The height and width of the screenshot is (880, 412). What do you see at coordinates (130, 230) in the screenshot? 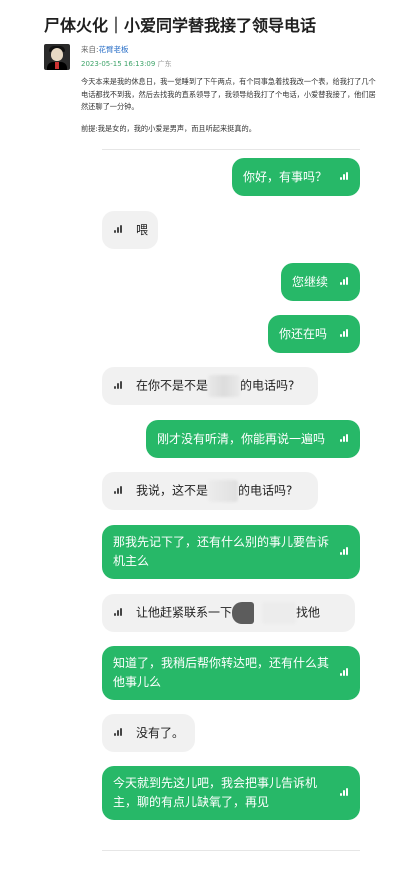
I see `chat-message-received: 喂` at bounding box center [130, 230].